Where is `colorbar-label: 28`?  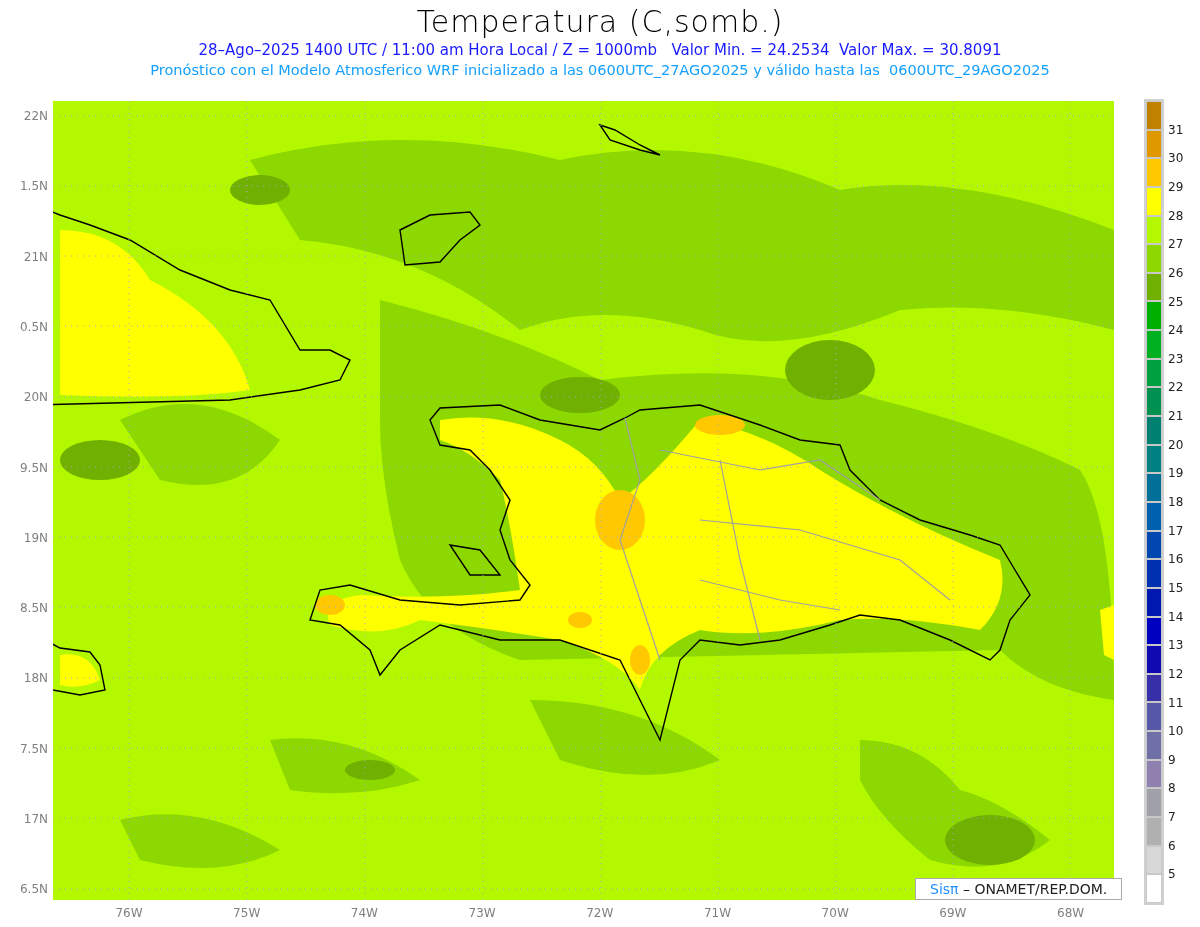 colorbar-label: 28 is located at coordinates (1176, 215).